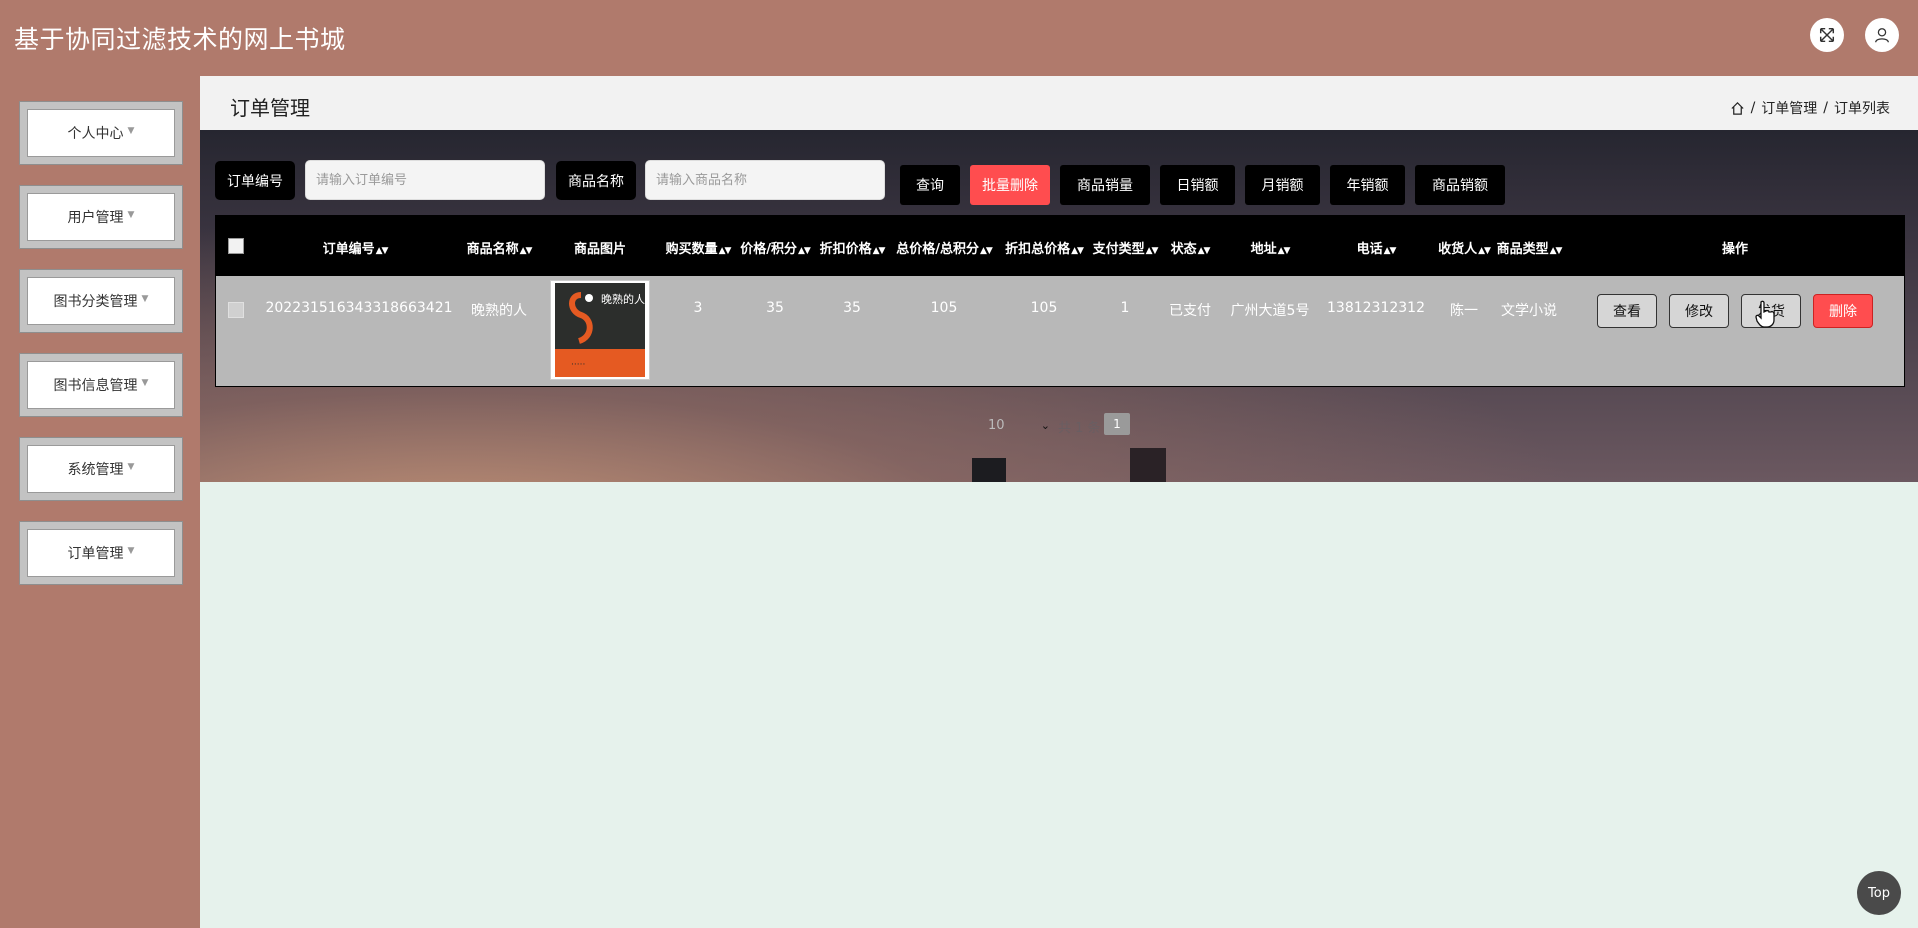 The height and width of the screenshot is (928, 1918). I want to click on query-button: 查询, so click(930, 185).